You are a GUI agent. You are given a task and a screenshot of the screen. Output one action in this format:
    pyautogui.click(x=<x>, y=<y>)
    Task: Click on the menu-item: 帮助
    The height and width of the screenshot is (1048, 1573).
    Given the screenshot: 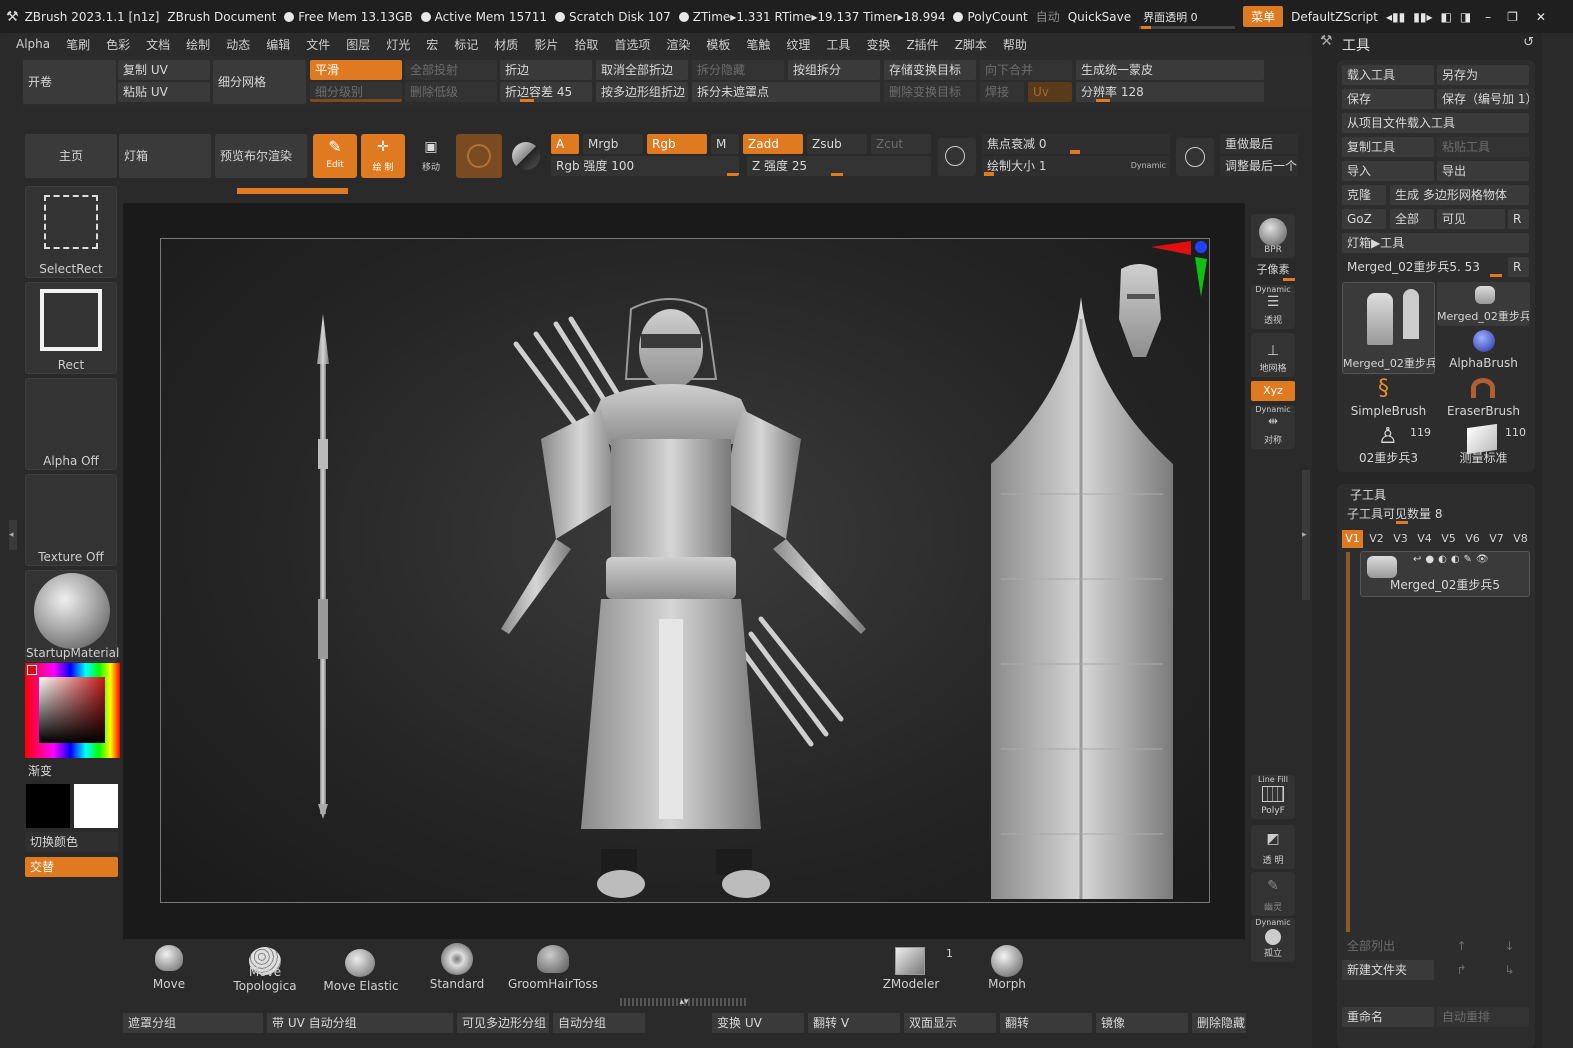 What is the action you would take?
    pyautogui.click(x=1015, y=44)
    